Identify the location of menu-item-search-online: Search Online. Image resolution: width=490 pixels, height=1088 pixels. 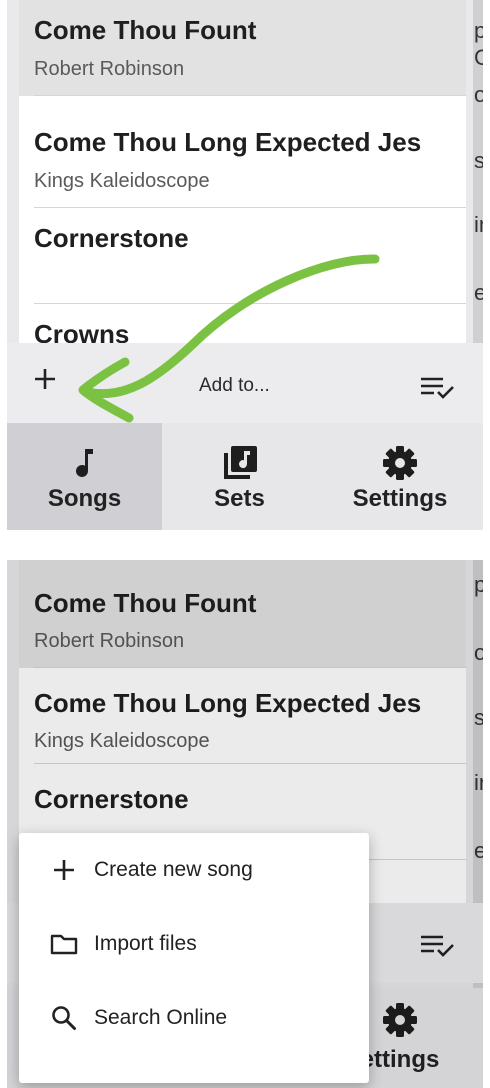
(194, 1018).